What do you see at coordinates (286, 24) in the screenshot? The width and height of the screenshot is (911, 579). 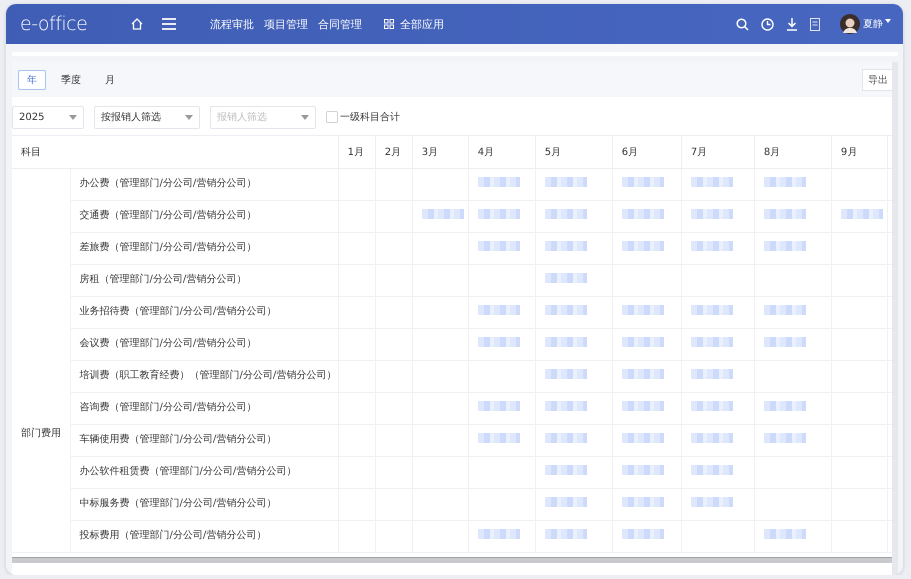 I see `nav-link: 项目管理` at bounding box center [286, 24].